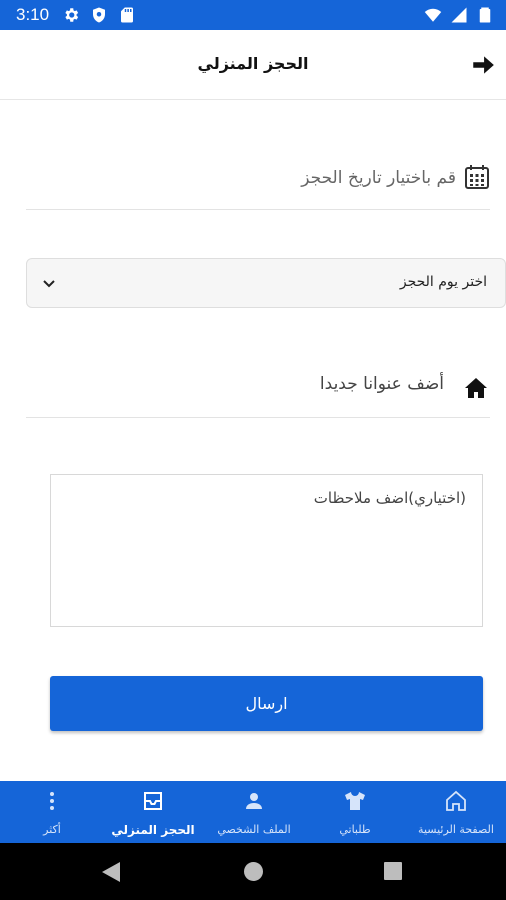  I want to click on nav-label-home-booking: الحجز المنزلي, so click(153, 830).